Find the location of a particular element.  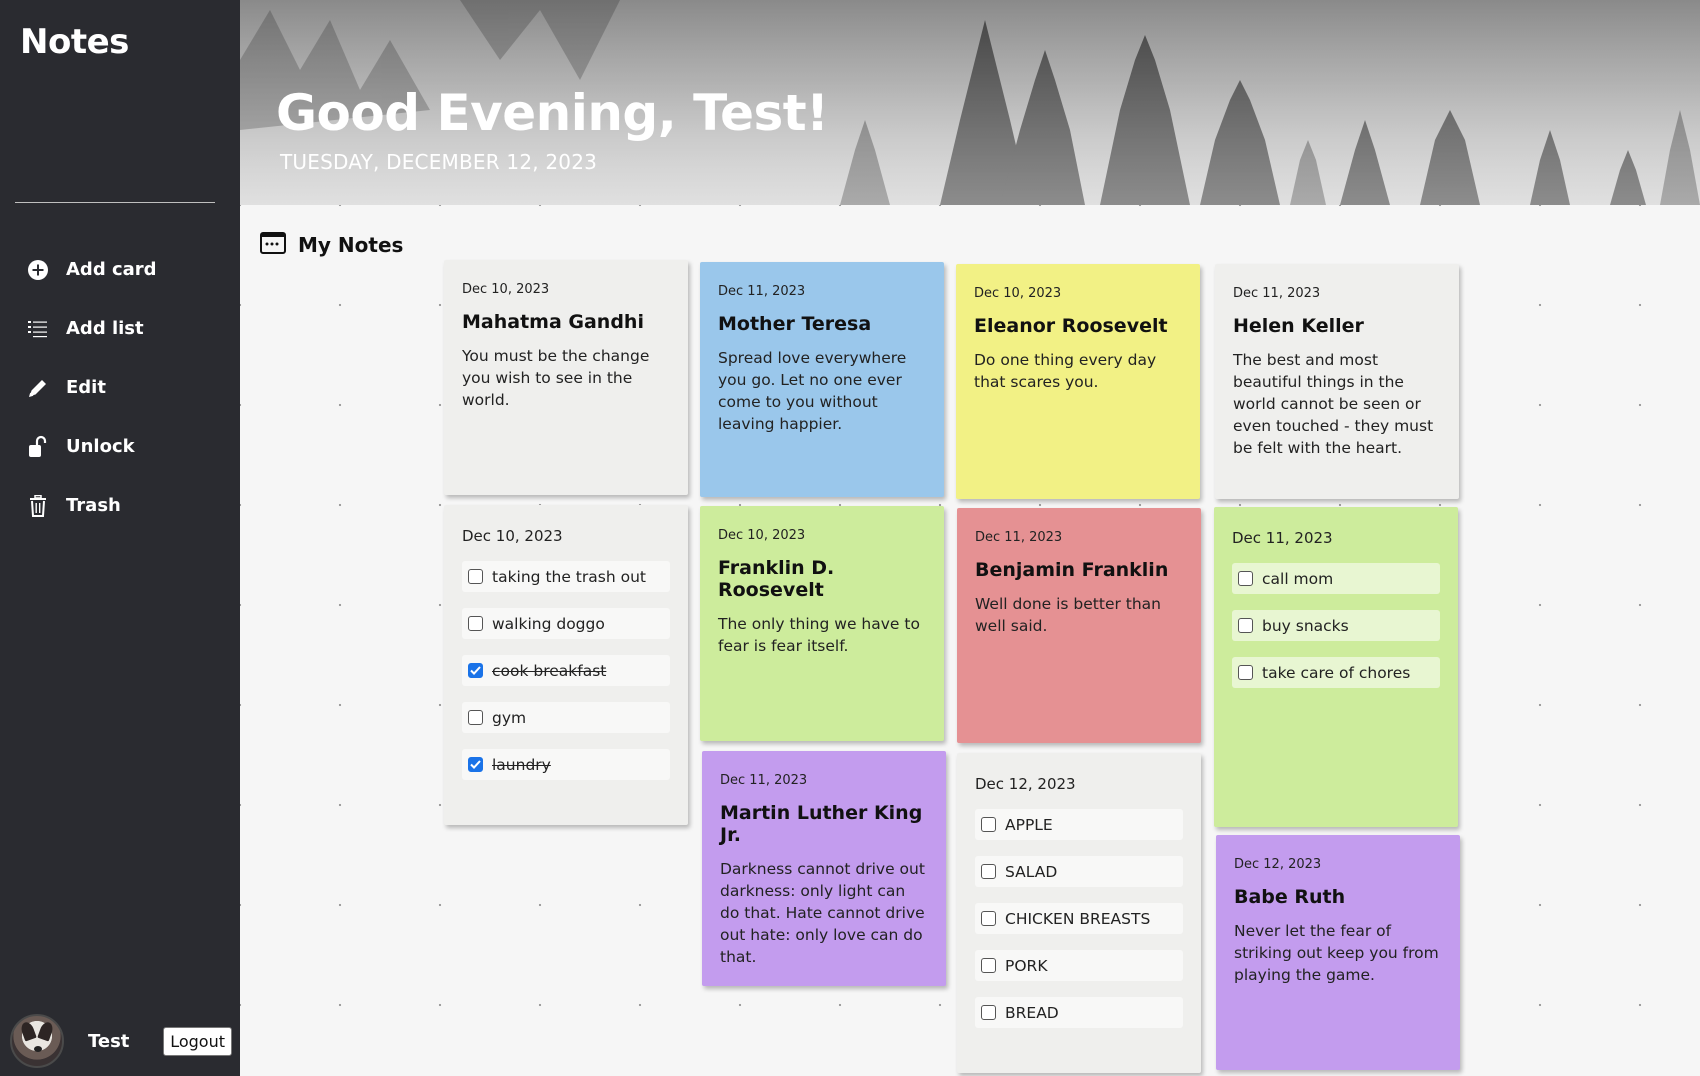

sidebar-item-add-card: Add card is located at coordinates (120, 269).